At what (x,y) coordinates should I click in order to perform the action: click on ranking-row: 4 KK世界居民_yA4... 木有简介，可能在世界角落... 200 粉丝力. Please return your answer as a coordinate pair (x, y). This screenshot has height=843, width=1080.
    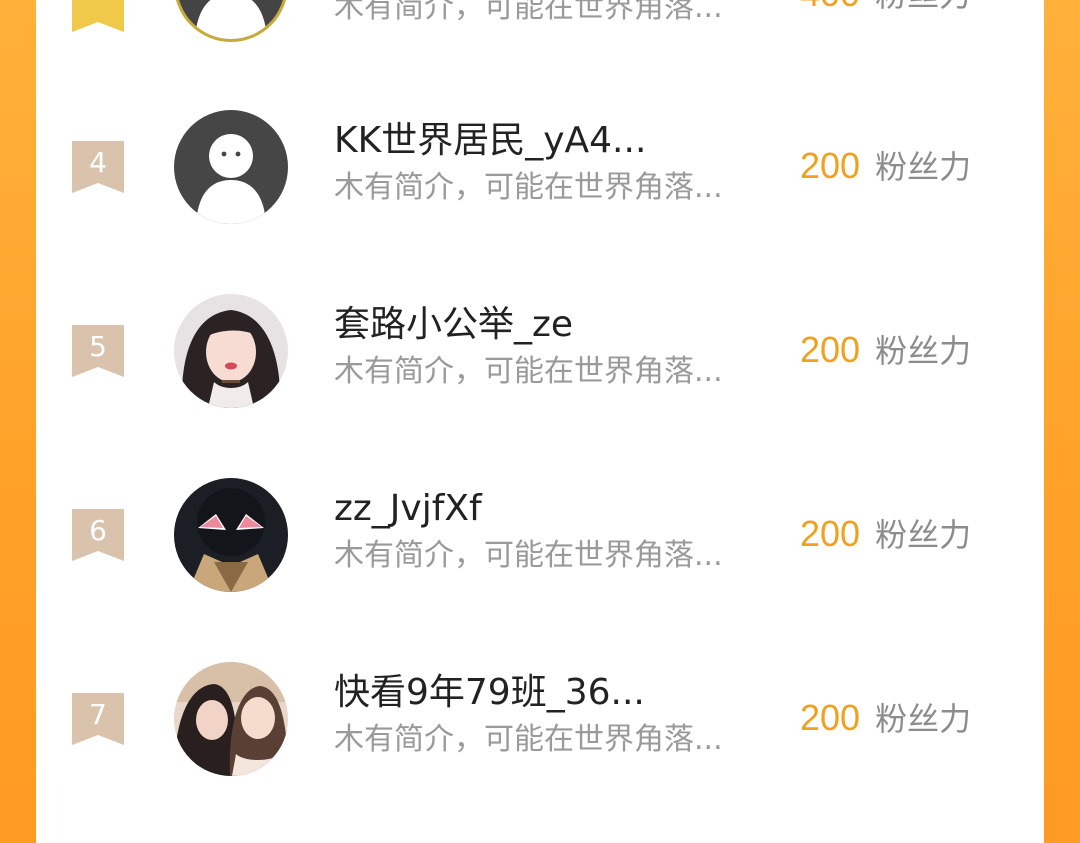
    Looking at the image, I should click on (540, 168).